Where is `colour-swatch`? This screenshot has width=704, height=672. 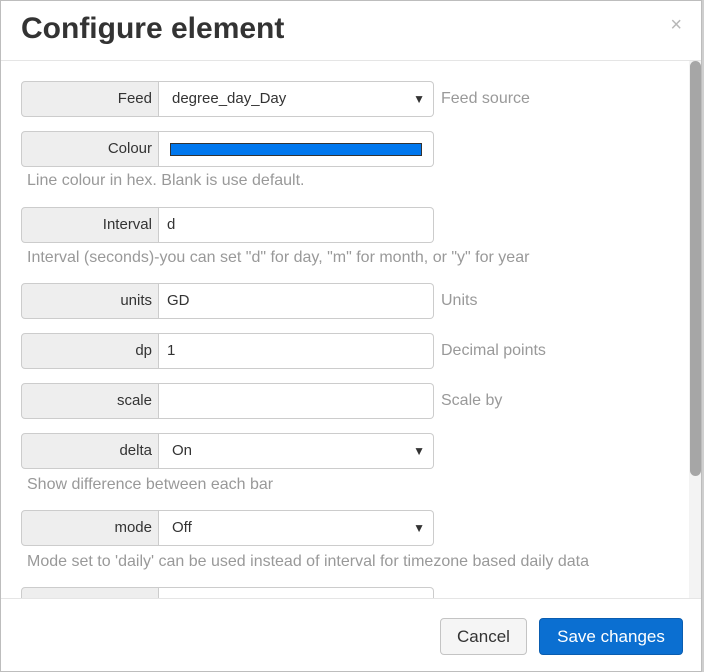 colour-swatch is located at coordinates (296, 149).